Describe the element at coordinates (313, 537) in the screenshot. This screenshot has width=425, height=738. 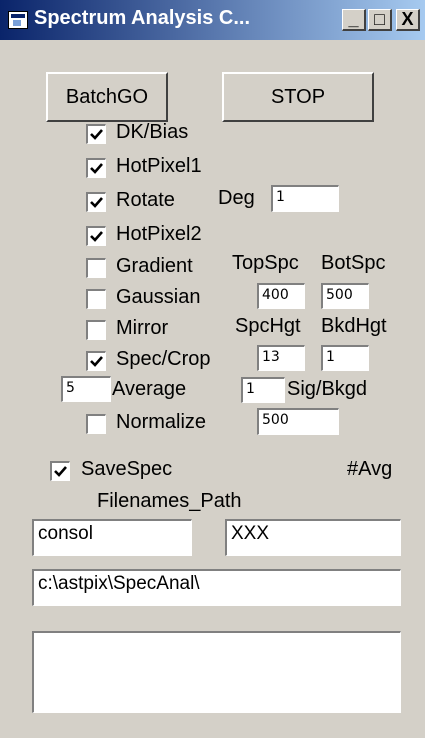
I see `filename-field-2: XXX` at that location.